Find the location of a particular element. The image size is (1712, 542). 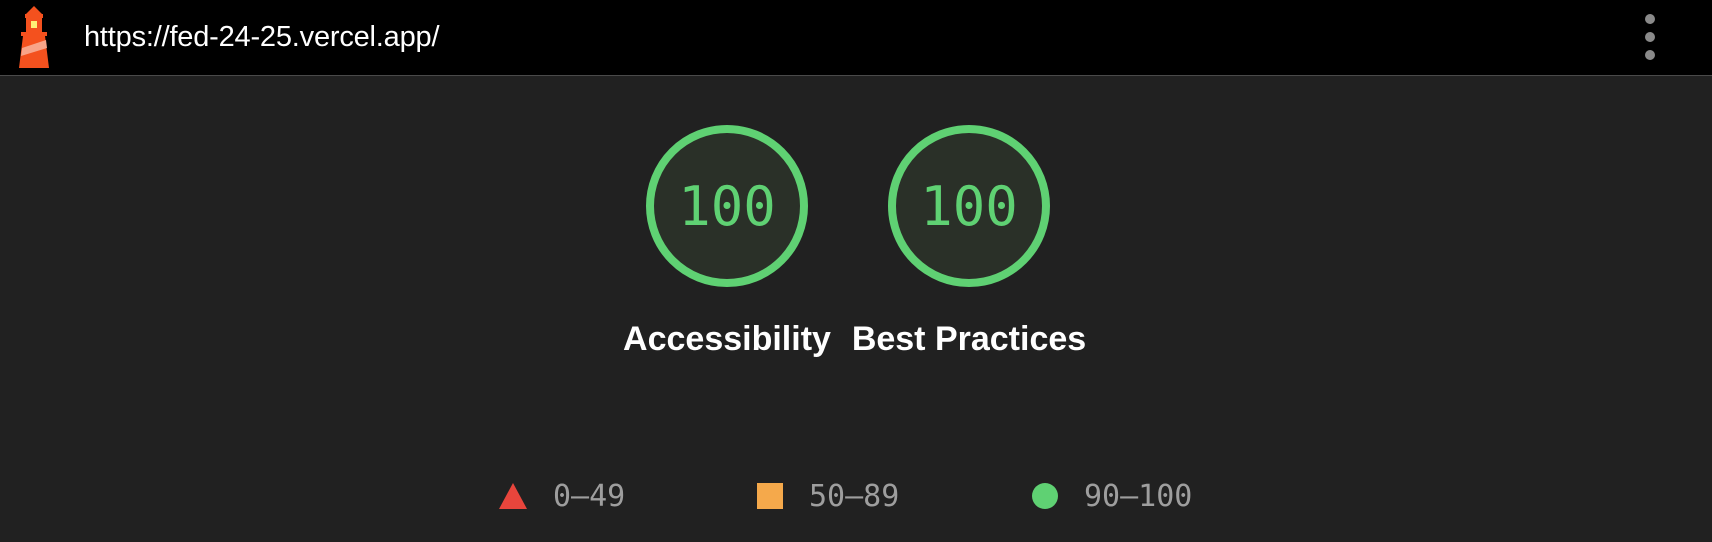

score-legend: 0–49 50–89 90–100 is located at coordinates (856, 496).